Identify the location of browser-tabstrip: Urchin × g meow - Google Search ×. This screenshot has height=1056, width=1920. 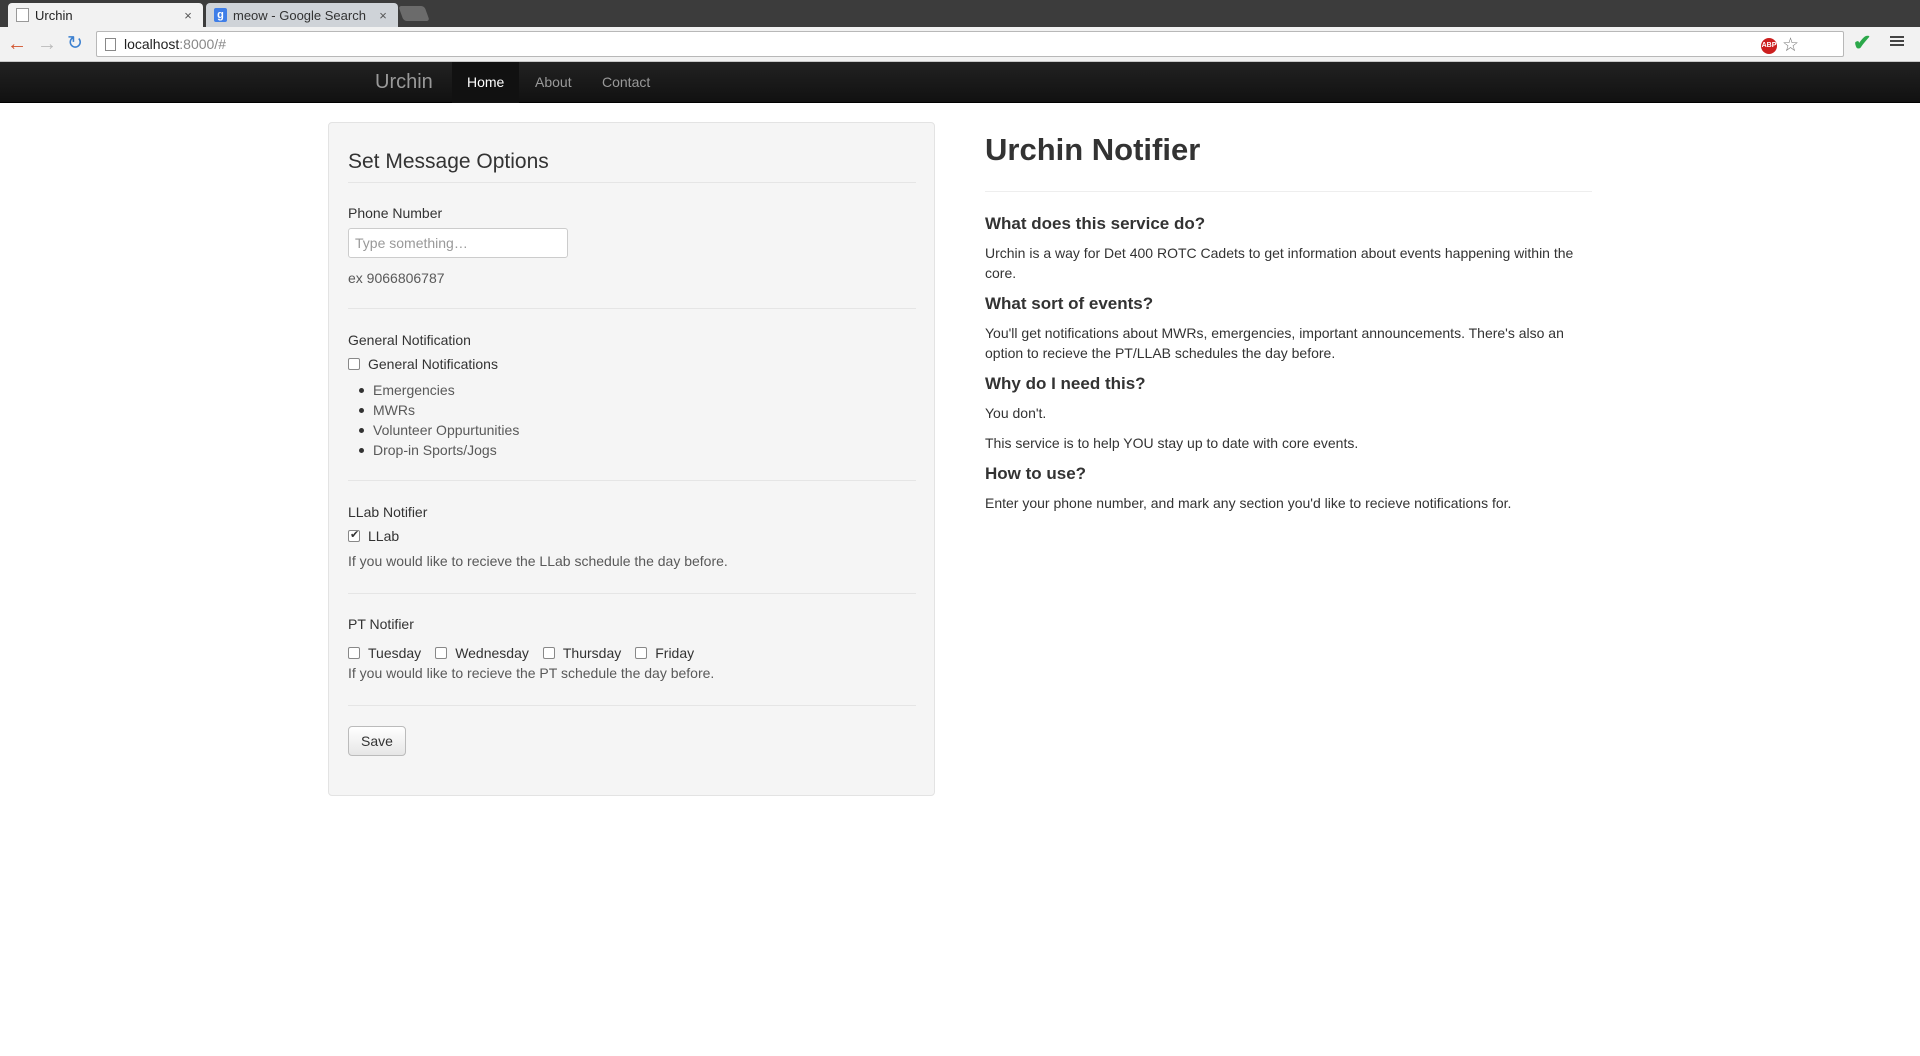
(960, 13).